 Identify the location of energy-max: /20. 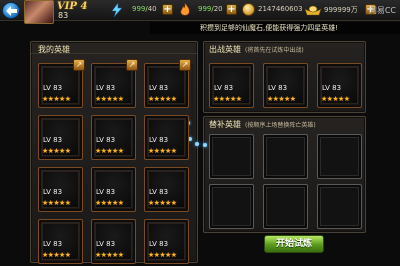
(217, 9).